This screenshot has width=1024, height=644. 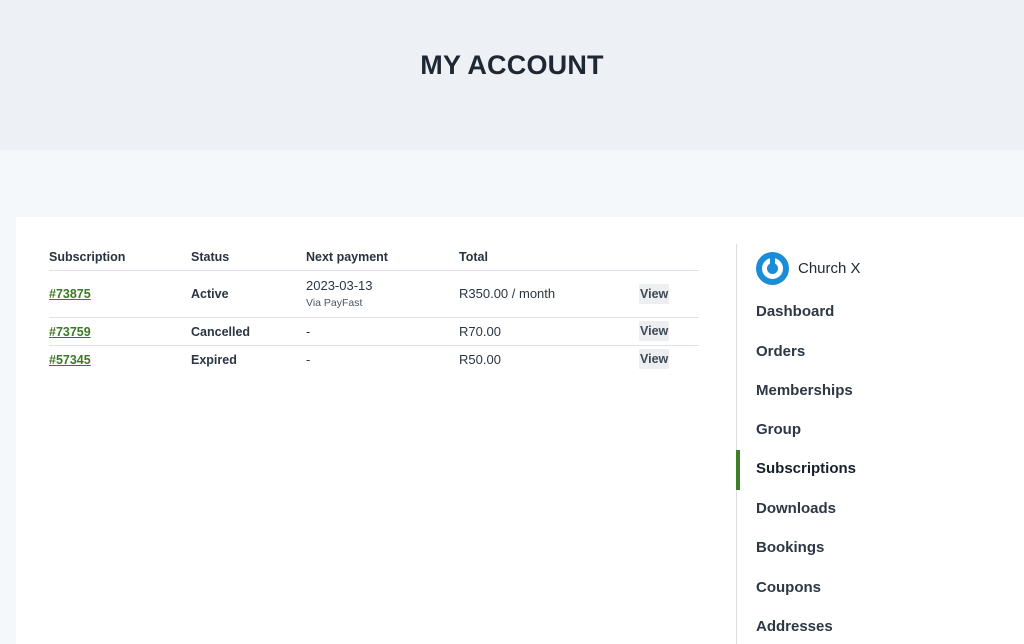 I want to click on sidebar-item-downloads: Downloads, so click(x=796, y=509).